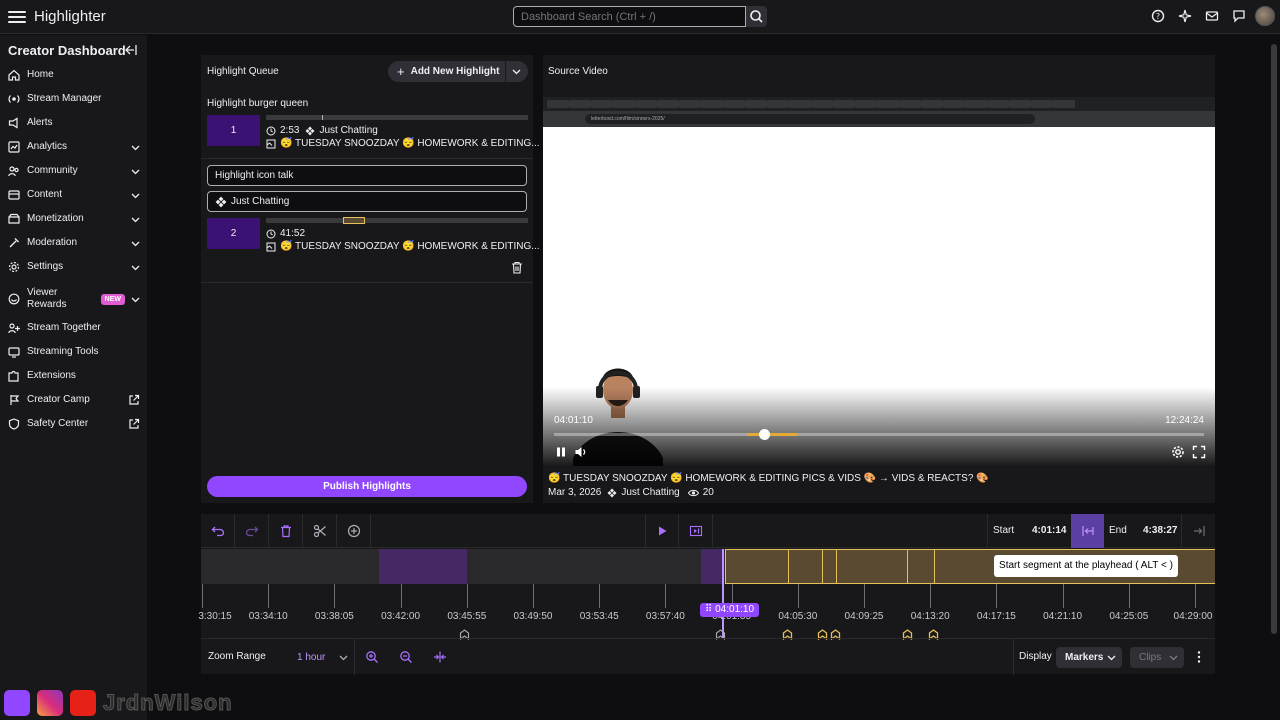 The image size is (1280, 720). I want to click on clips-toggle: Clips, so click(1157, 657).